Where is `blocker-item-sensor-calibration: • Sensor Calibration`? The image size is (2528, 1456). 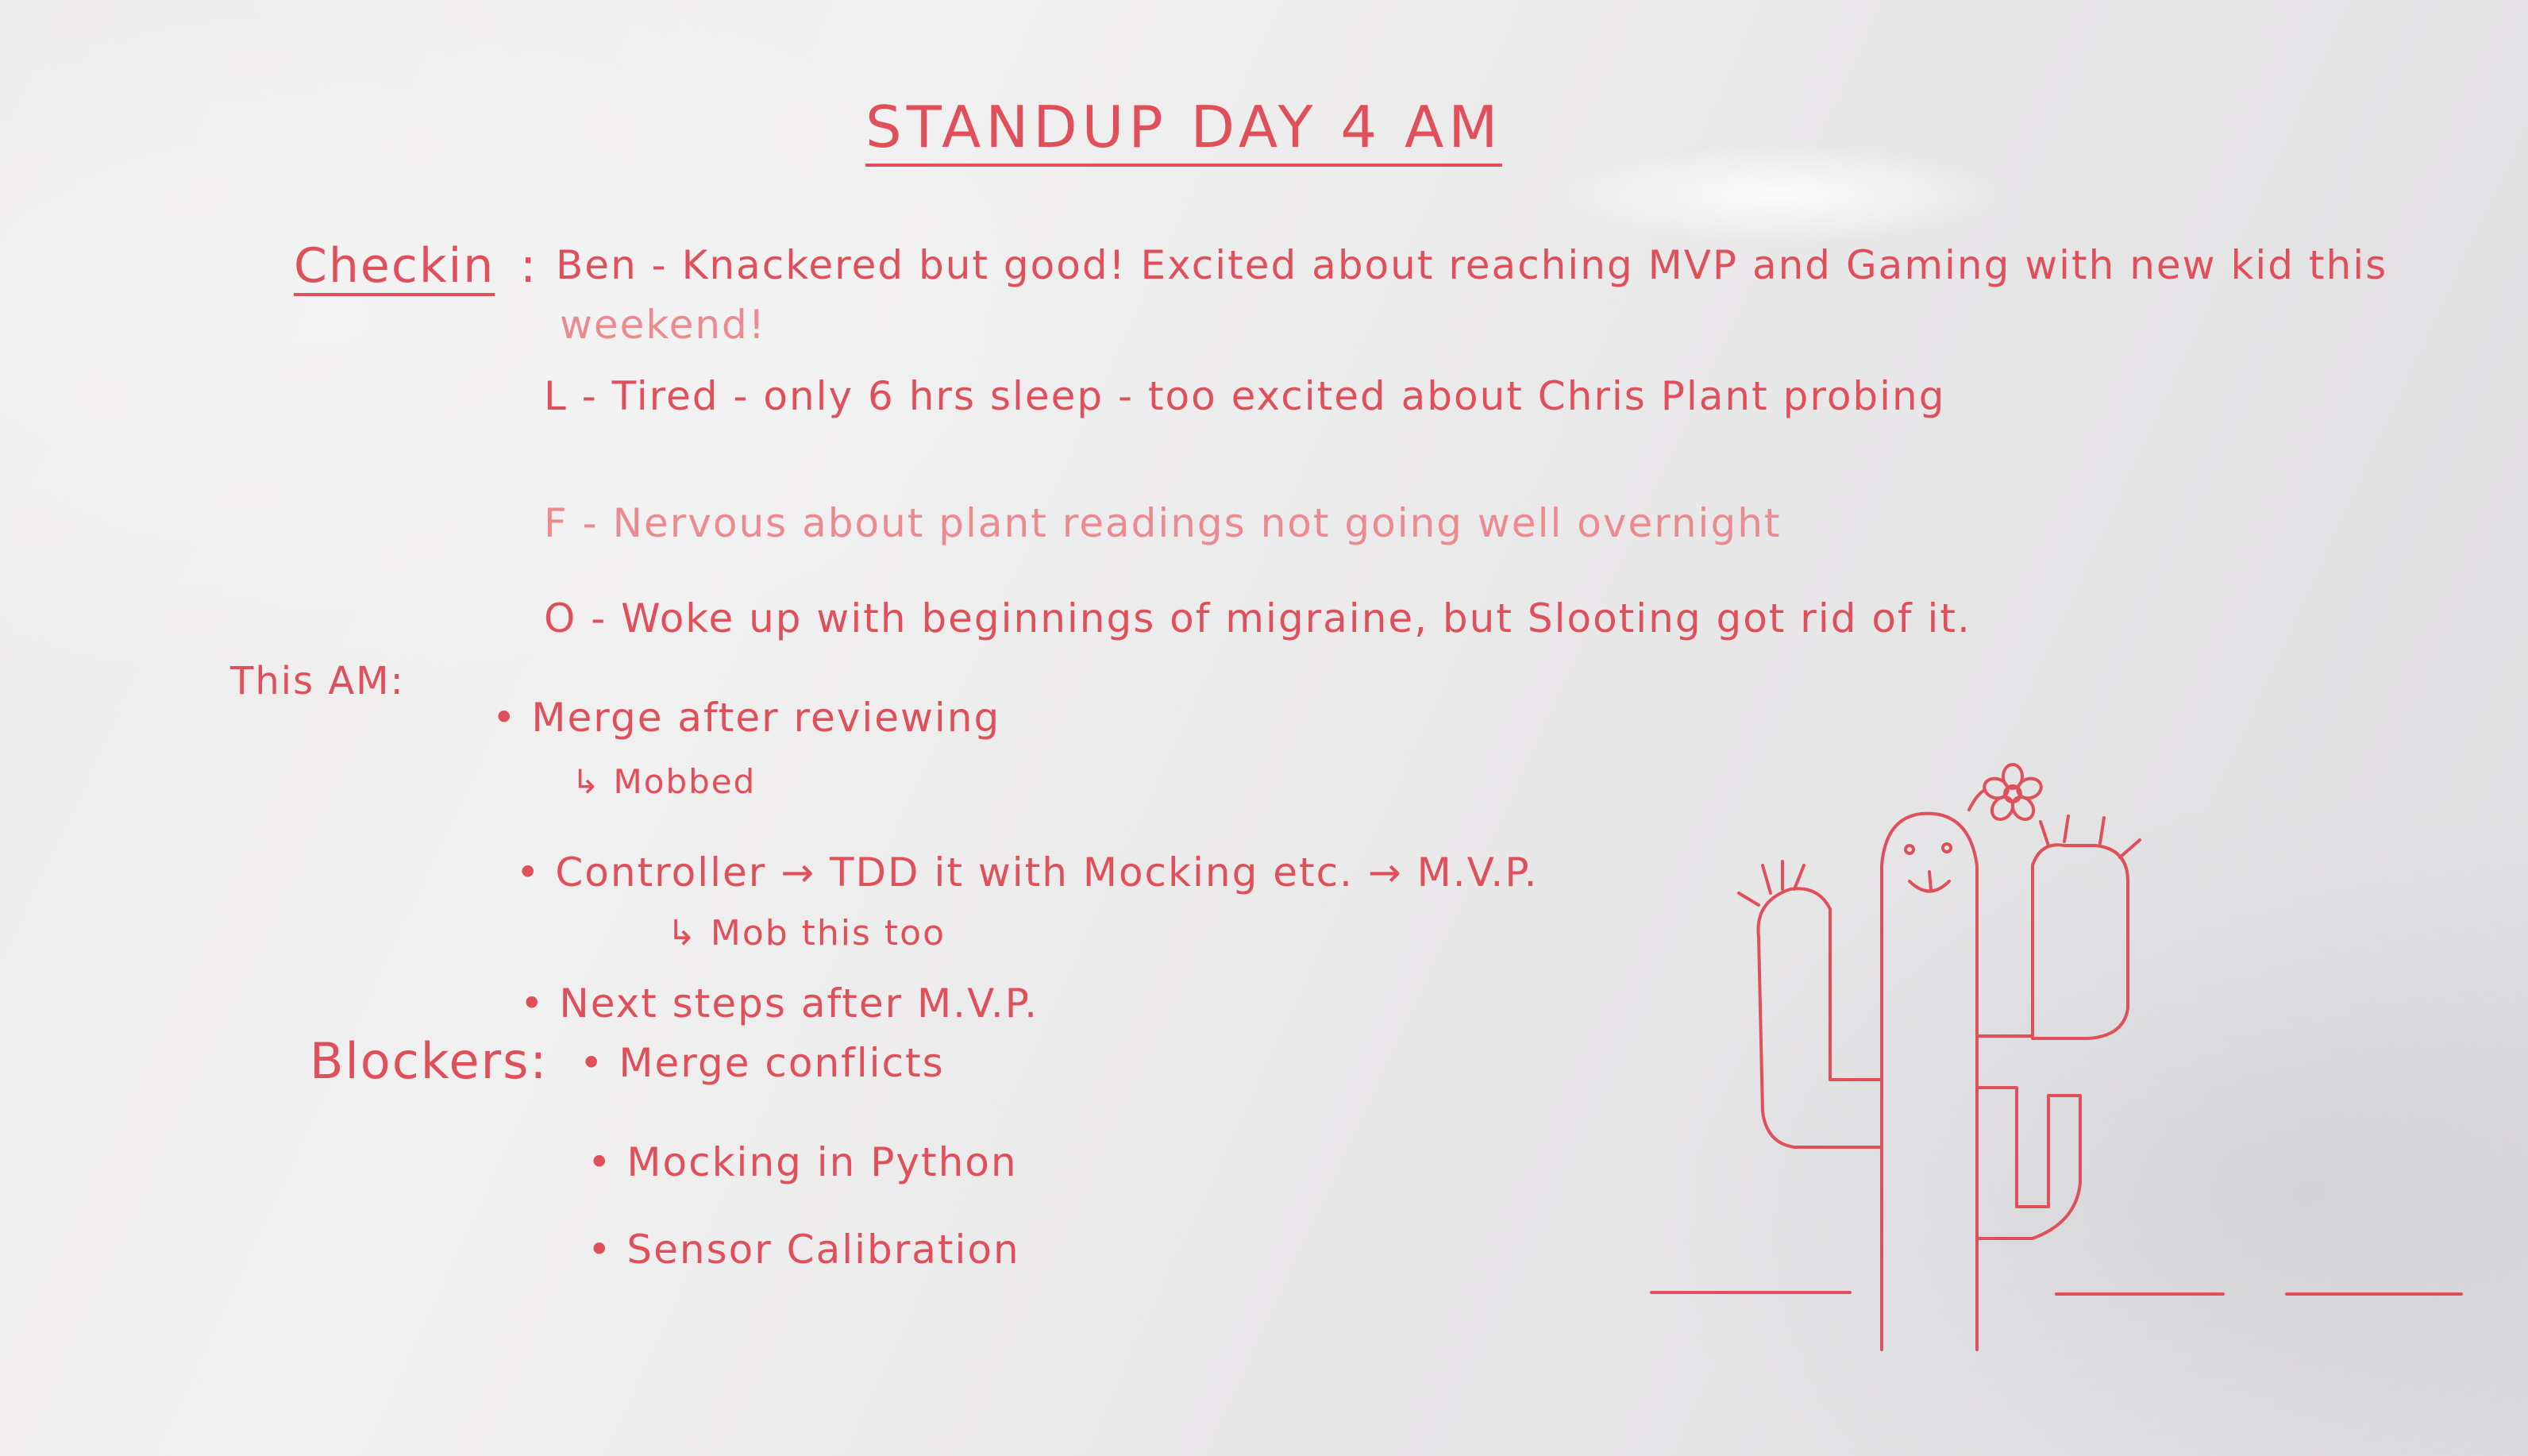 blocker-item-sensor-calibration: • Sensor Calibration is located at coordinates (804, 1250).